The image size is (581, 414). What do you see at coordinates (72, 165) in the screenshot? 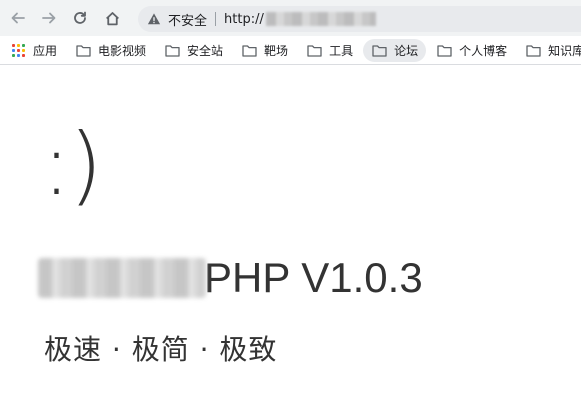
I see `smiley-face: :)` at bounding box center [72, 165].